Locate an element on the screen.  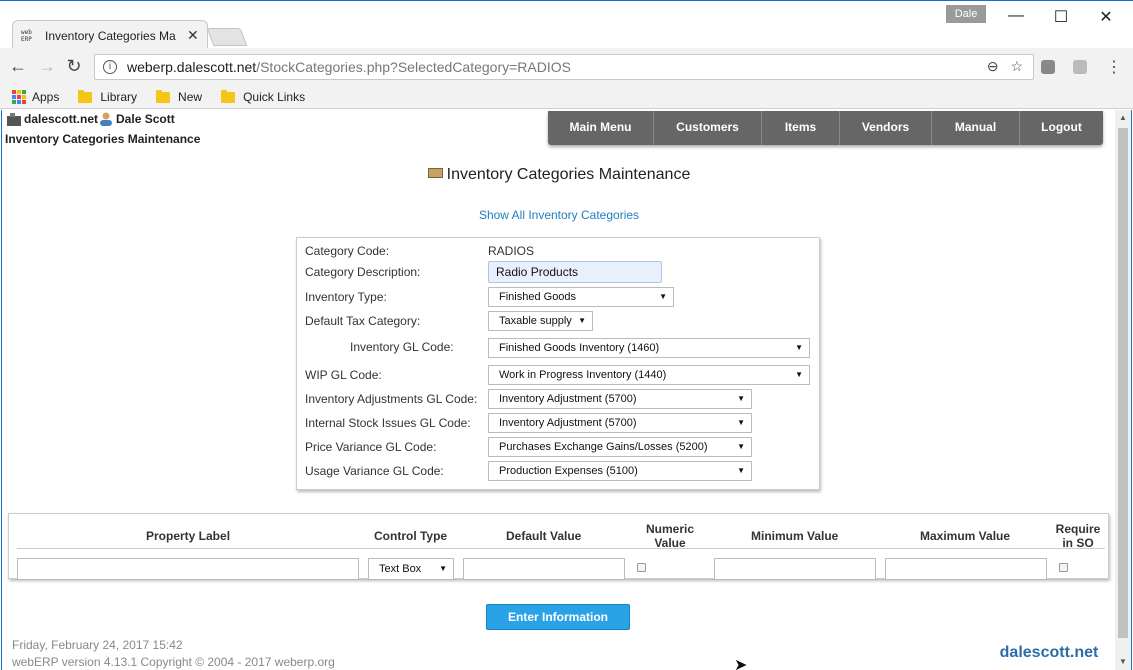
apps-grid-icon is located at coordinates (19, 97).